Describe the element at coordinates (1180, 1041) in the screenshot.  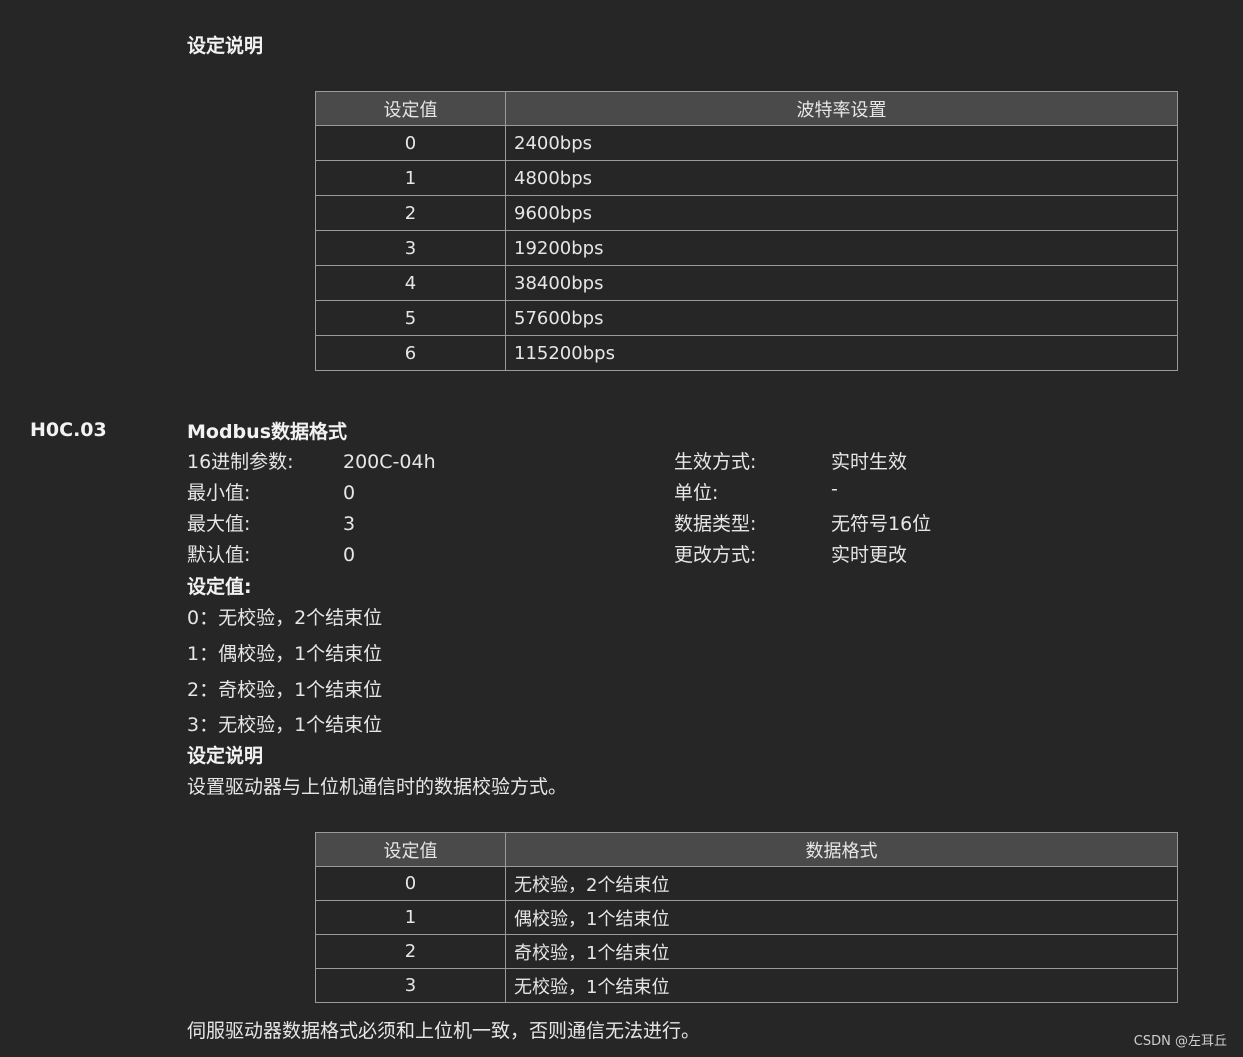
I see `watermark: CSDN @左耳丘` at that location.